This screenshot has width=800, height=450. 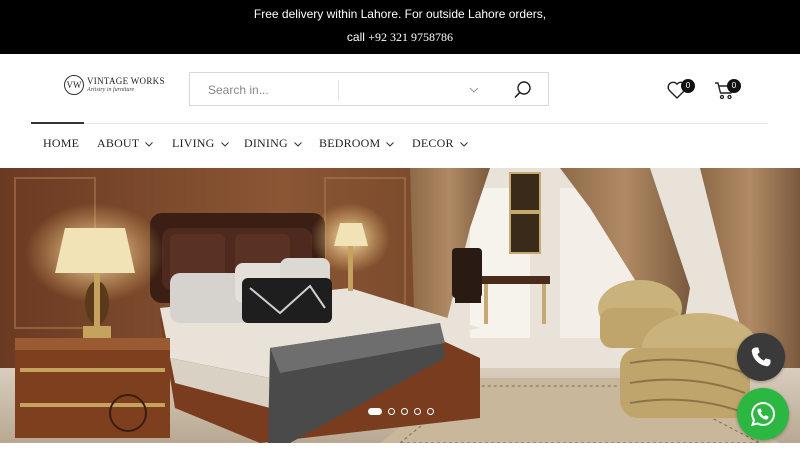 I want to click on nav-item-about: ABOUT, so click(x=125, y=143).